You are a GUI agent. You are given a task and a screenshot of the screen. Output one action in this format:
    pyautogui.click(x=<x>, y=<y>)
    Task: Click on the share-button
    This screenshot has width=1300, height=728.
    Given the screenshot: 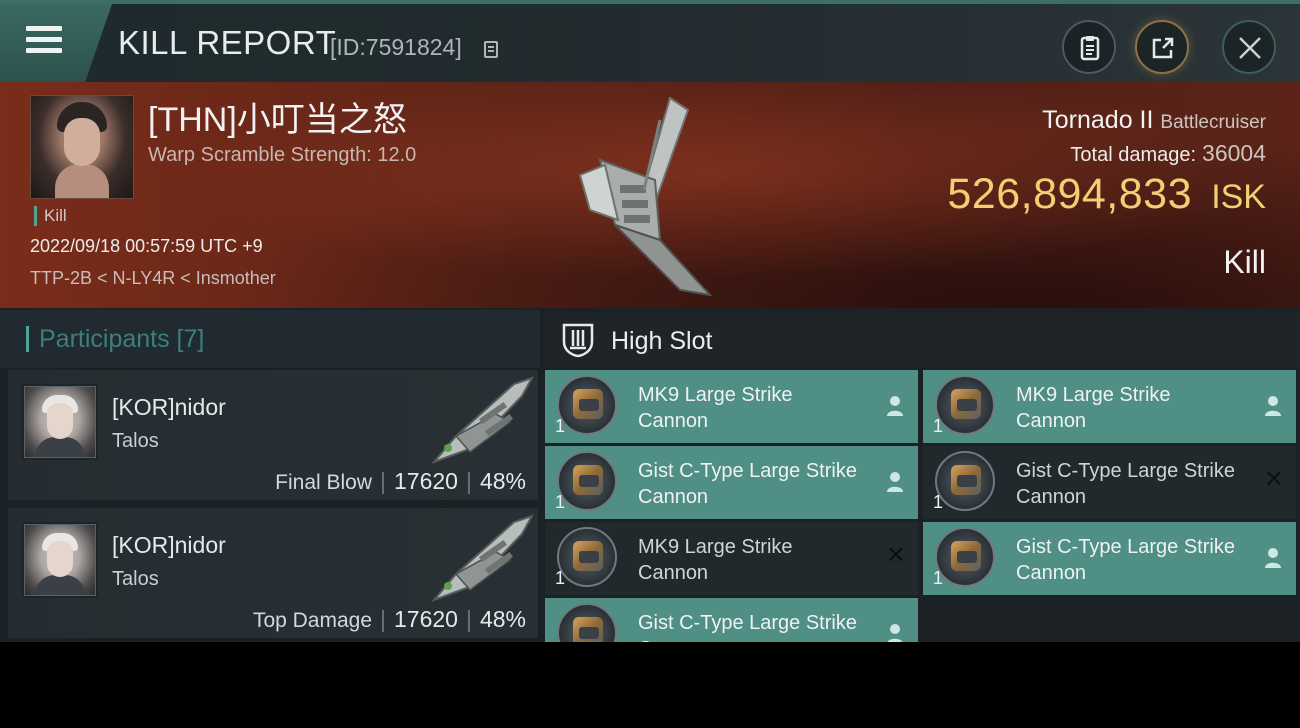 What is the action you would take?
    pyautogui.click(x=1162, y=47)
    